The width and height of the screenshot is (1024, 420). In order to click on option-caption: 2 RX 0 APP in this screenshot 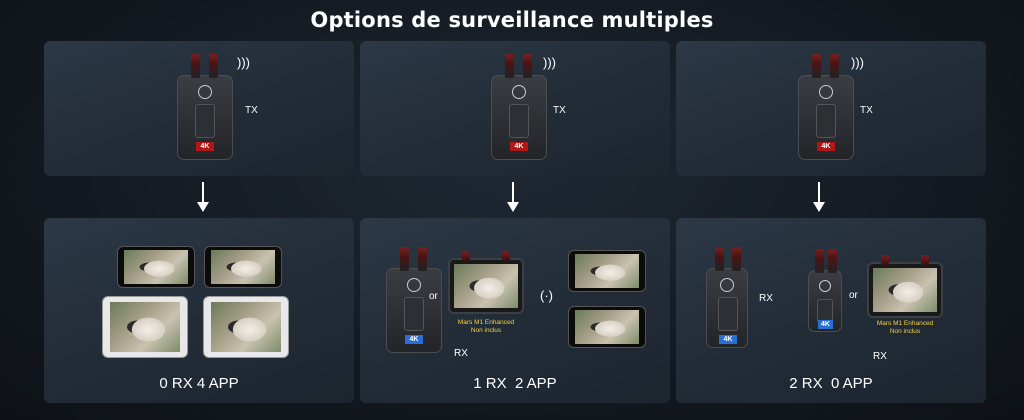, I will do `click(831, 383)`.